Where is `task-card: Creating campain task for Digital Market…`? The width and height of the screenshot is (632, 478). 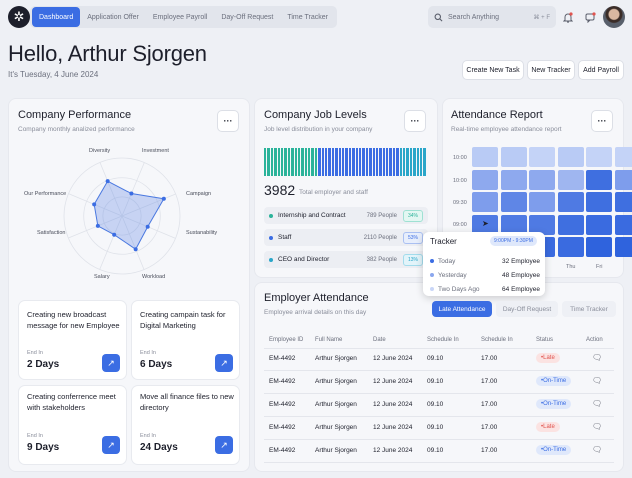 task-card: Creating campain task for Digital Market… is located at coordinates (185, 340).